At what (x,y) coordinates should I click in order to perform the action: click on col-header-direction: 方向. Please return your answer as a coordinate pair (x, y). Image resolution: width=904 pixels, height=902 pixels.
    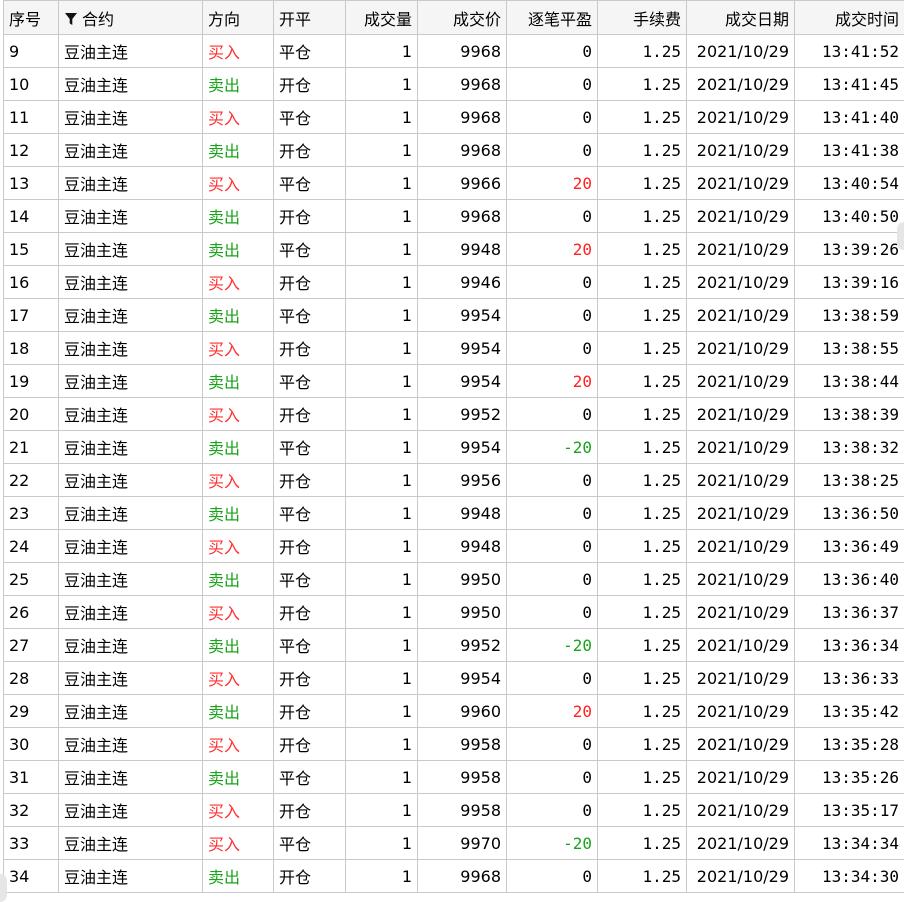
    Looking at the image, I should click on (238, 18).